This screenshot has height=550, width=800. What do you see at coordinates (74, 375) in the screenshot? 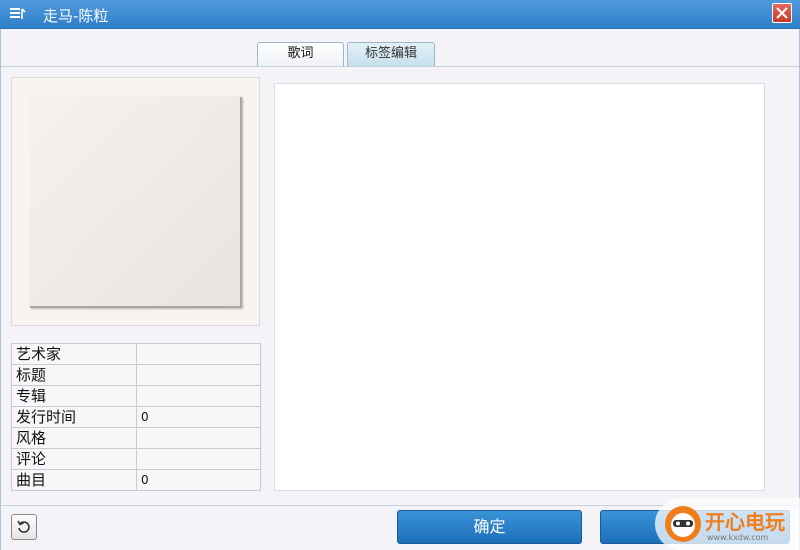
I see `title-label: 标题` at bounding box center [74, 375].